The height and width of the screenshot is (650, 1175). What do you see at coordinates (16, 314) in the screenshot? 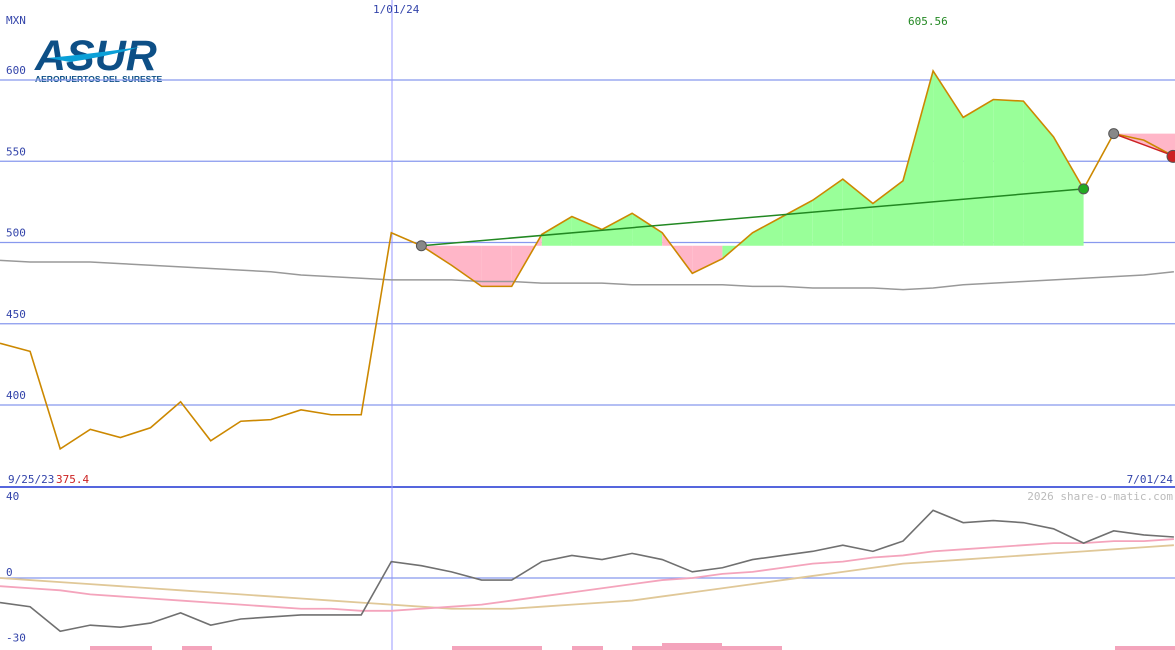
I see `y-tick-label-450: 450` at bounding box center [16, 314].